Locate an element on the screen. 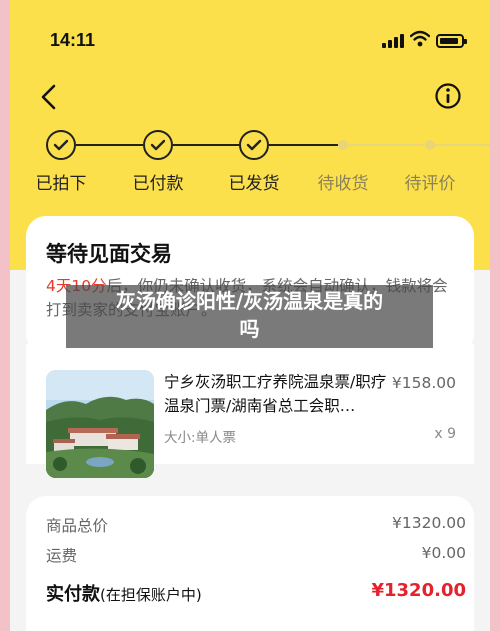 The width and height of the screenshot is (500, 631). order-progress: 已拍下 已付款 已发货 待收货 待评价 is located at coordinates (250, 162).